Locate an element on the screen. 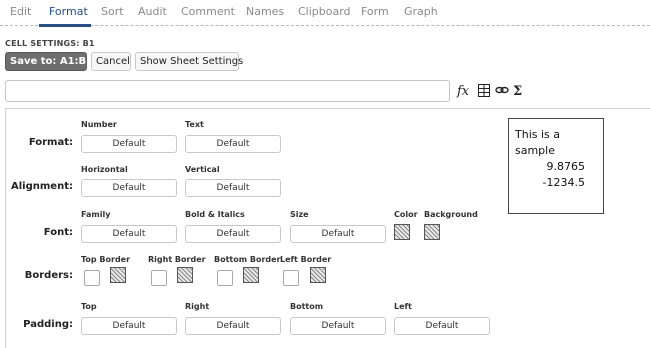  link-icon is located at coordinates (502, 92).